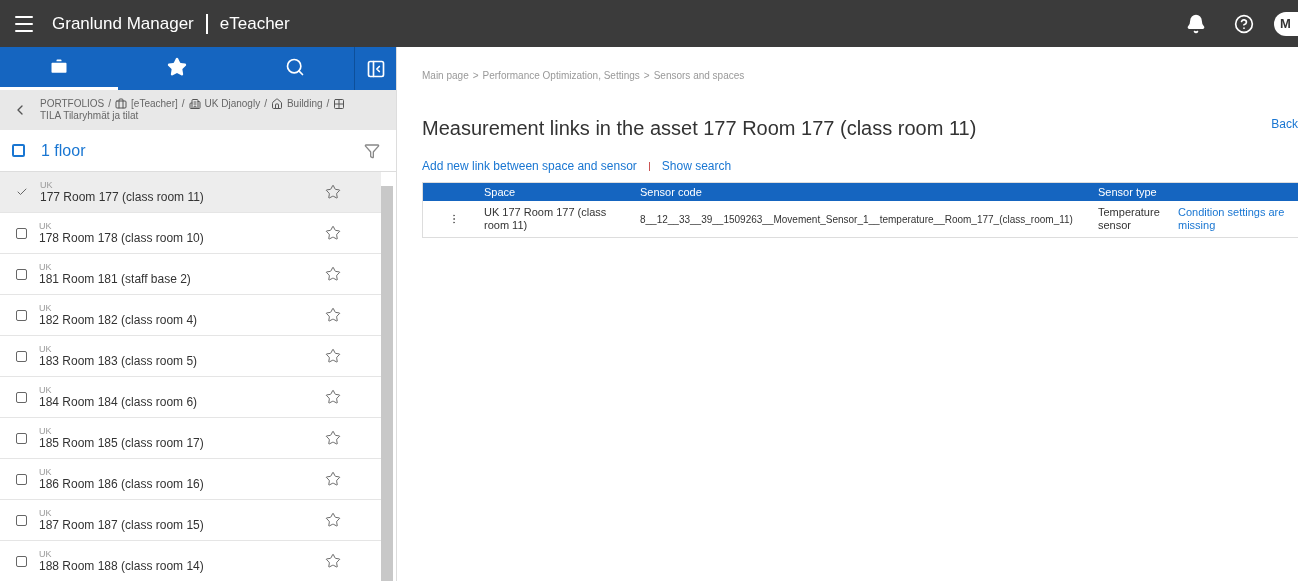 This screenshot has width=1298, height=581. I want to click on room-name: 177 Room 177 (class room 11), so click(122, 197).